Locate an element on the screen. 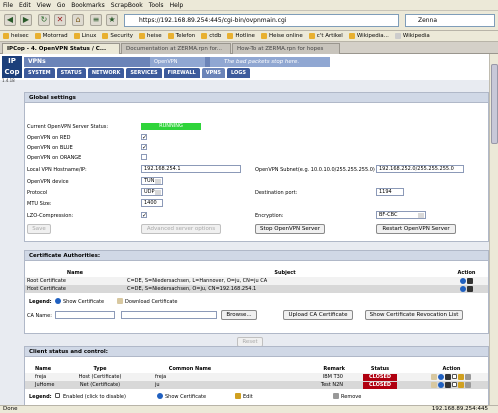 This screenshot has height=413, width=498. on-blue-checkbox: ✓ is located at coordinates (144, 147).